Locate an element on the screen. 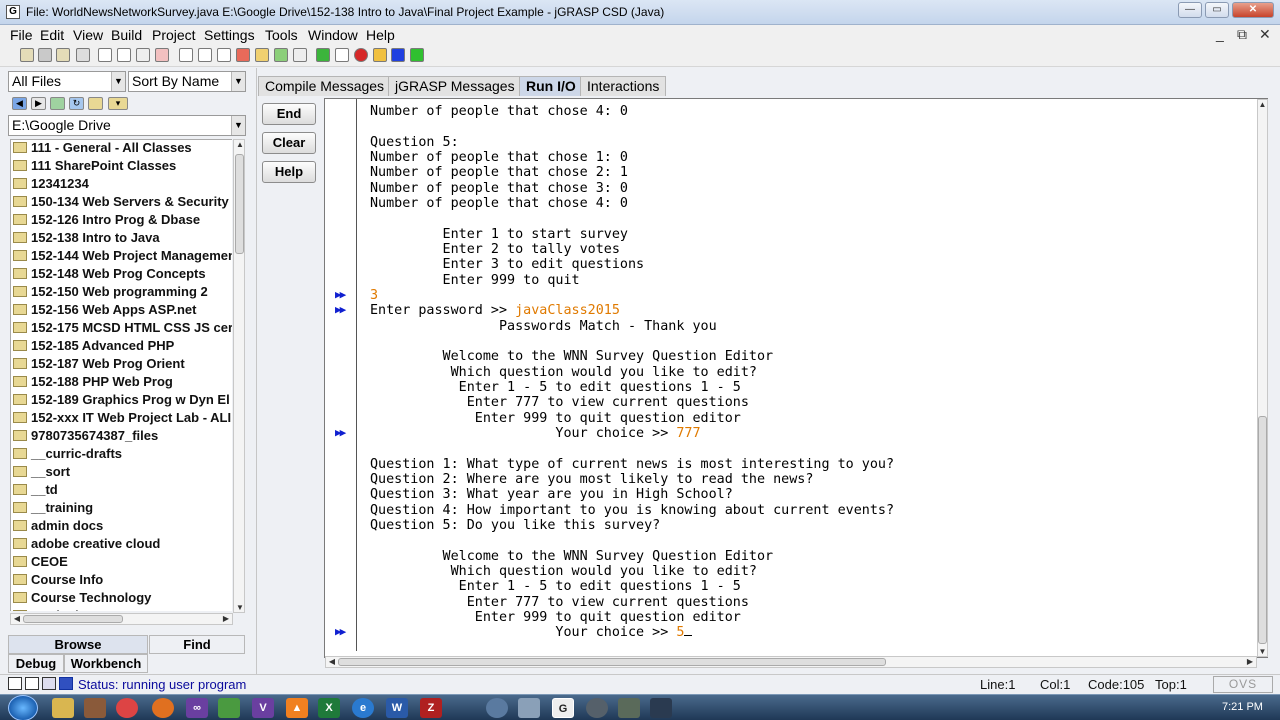 This screenshot has width=1280, height=720. run-icon is located at coordinates (342, 55).